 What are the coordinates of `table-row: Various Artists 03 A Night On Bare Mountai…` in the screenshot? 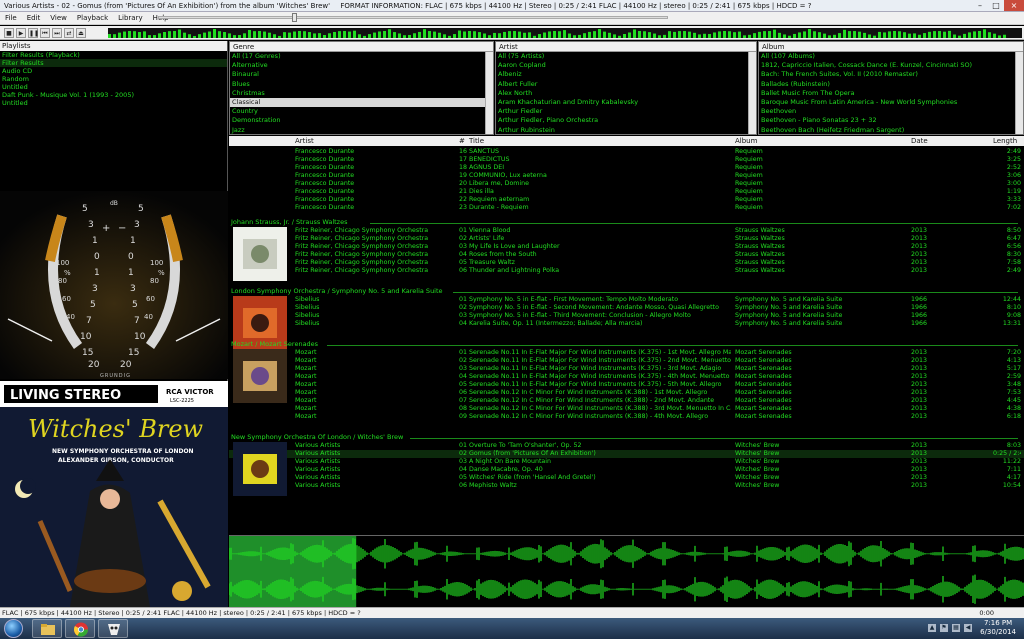 It's located at (626, 462).